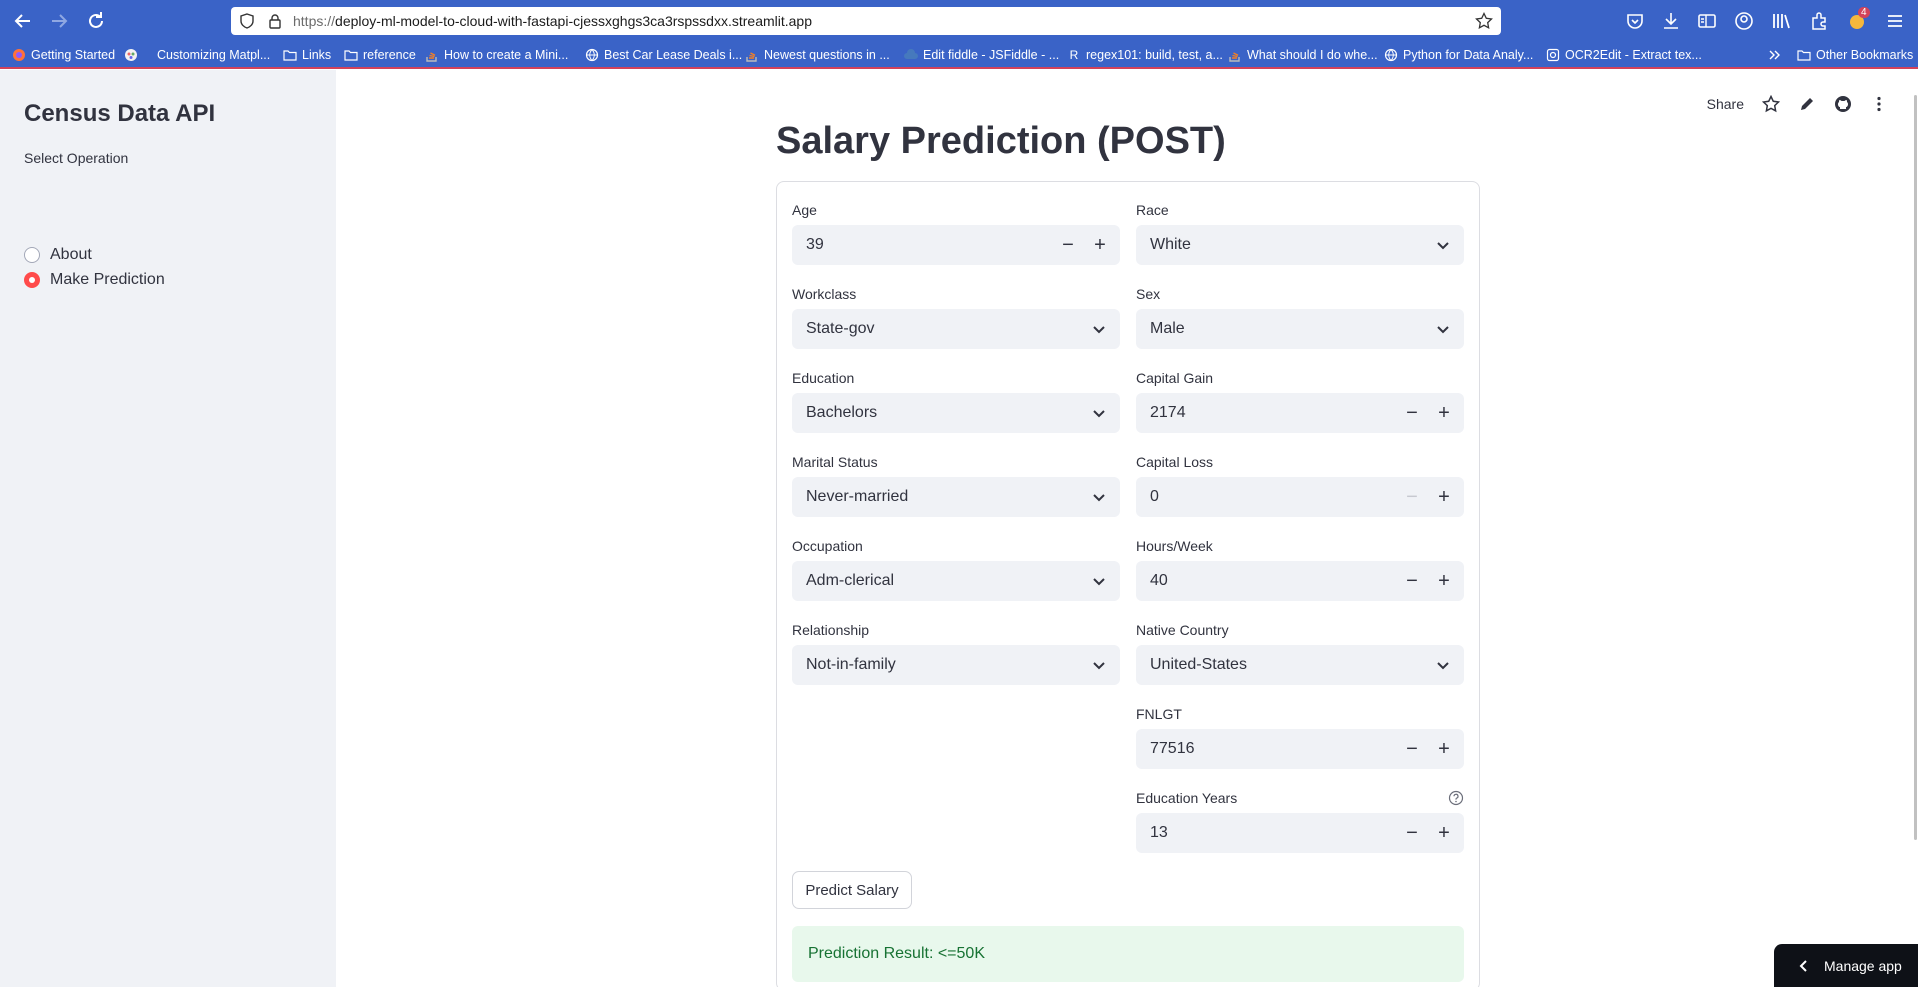 Image resolution: width=1918 pixels, height=987 pixels. I want to click on relationship-select: Not-in-family, so click(956, 665).